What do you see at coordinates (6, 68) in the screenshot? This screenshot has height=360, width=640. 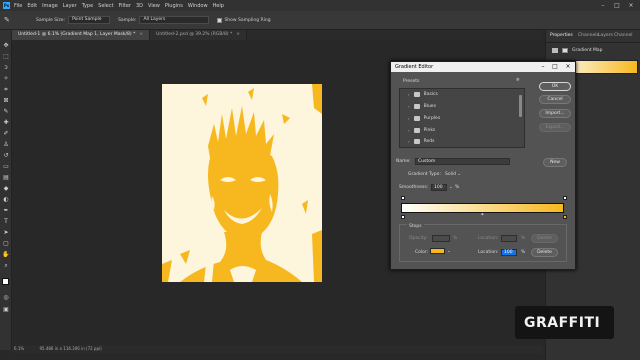 I see `lasso-tool-icon: ↄ` at bounding box center [6, 68].